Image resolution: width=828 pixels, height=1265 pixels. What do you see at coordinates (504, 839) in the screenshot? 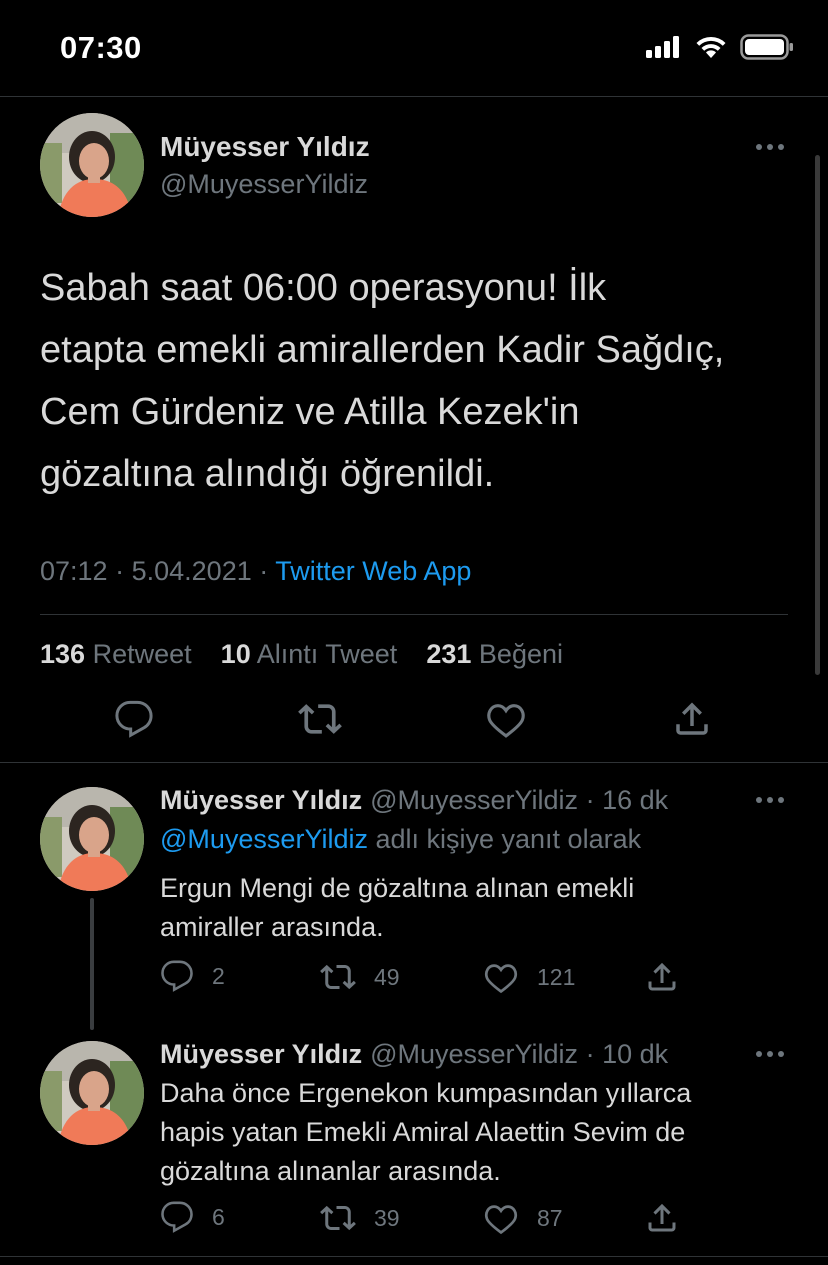
I see `replying-to-text: adlı kişiye yanıt olarak` at bounding box center [504, 839].